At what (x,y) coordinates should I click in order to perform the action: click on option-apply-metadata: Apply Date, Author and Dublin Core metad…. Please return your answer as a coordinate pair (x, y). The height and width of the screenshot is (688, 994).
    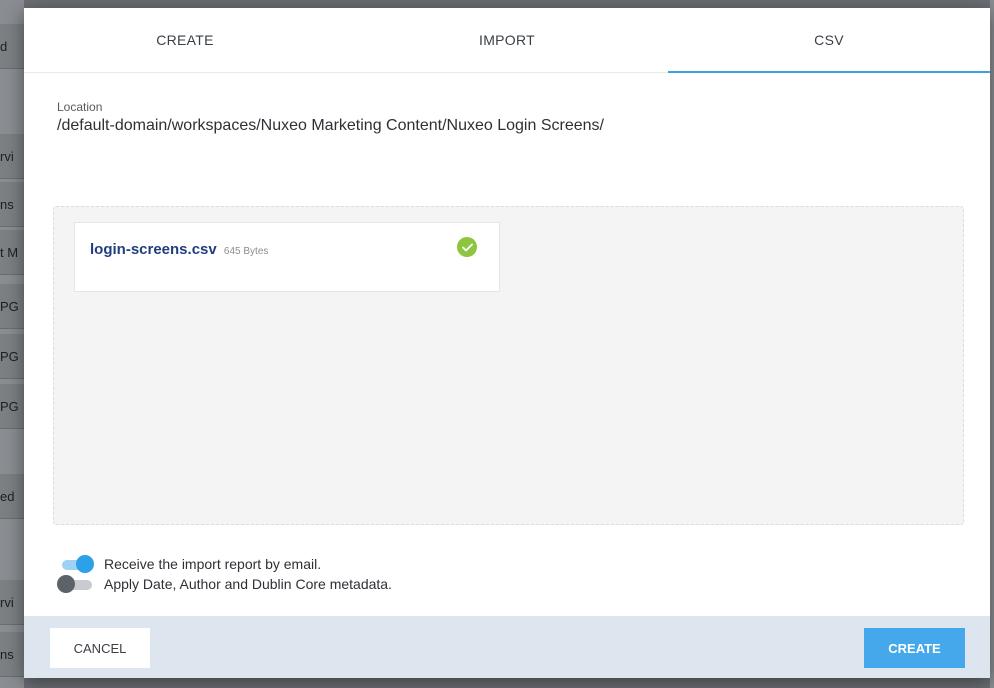
    Looking at the image, I should click on (224, 584).